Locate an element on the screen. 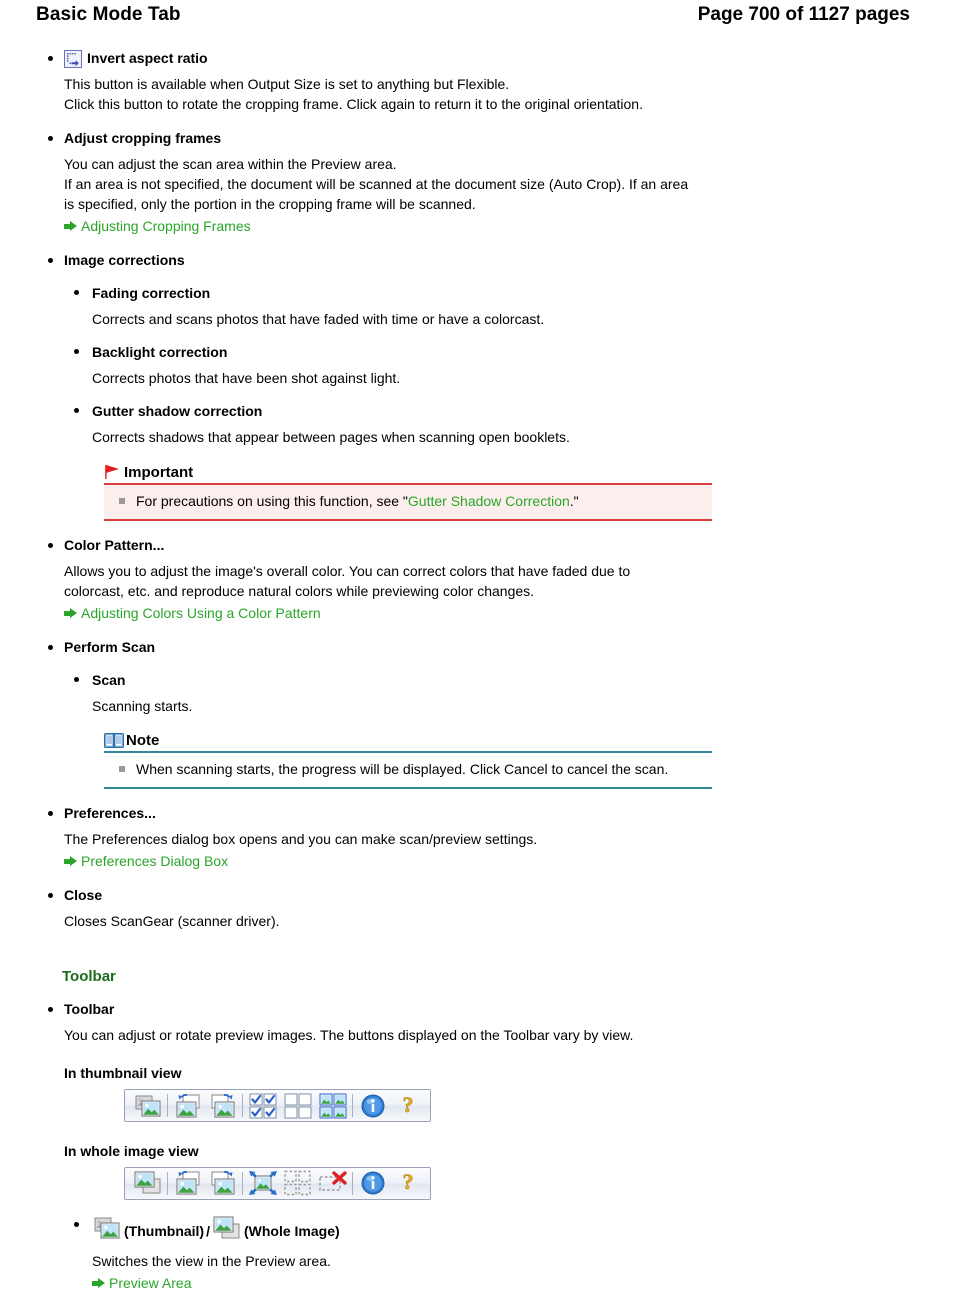  desc-line: Closes ScanGear (scanner driver). is located at coordinates (172, 921).